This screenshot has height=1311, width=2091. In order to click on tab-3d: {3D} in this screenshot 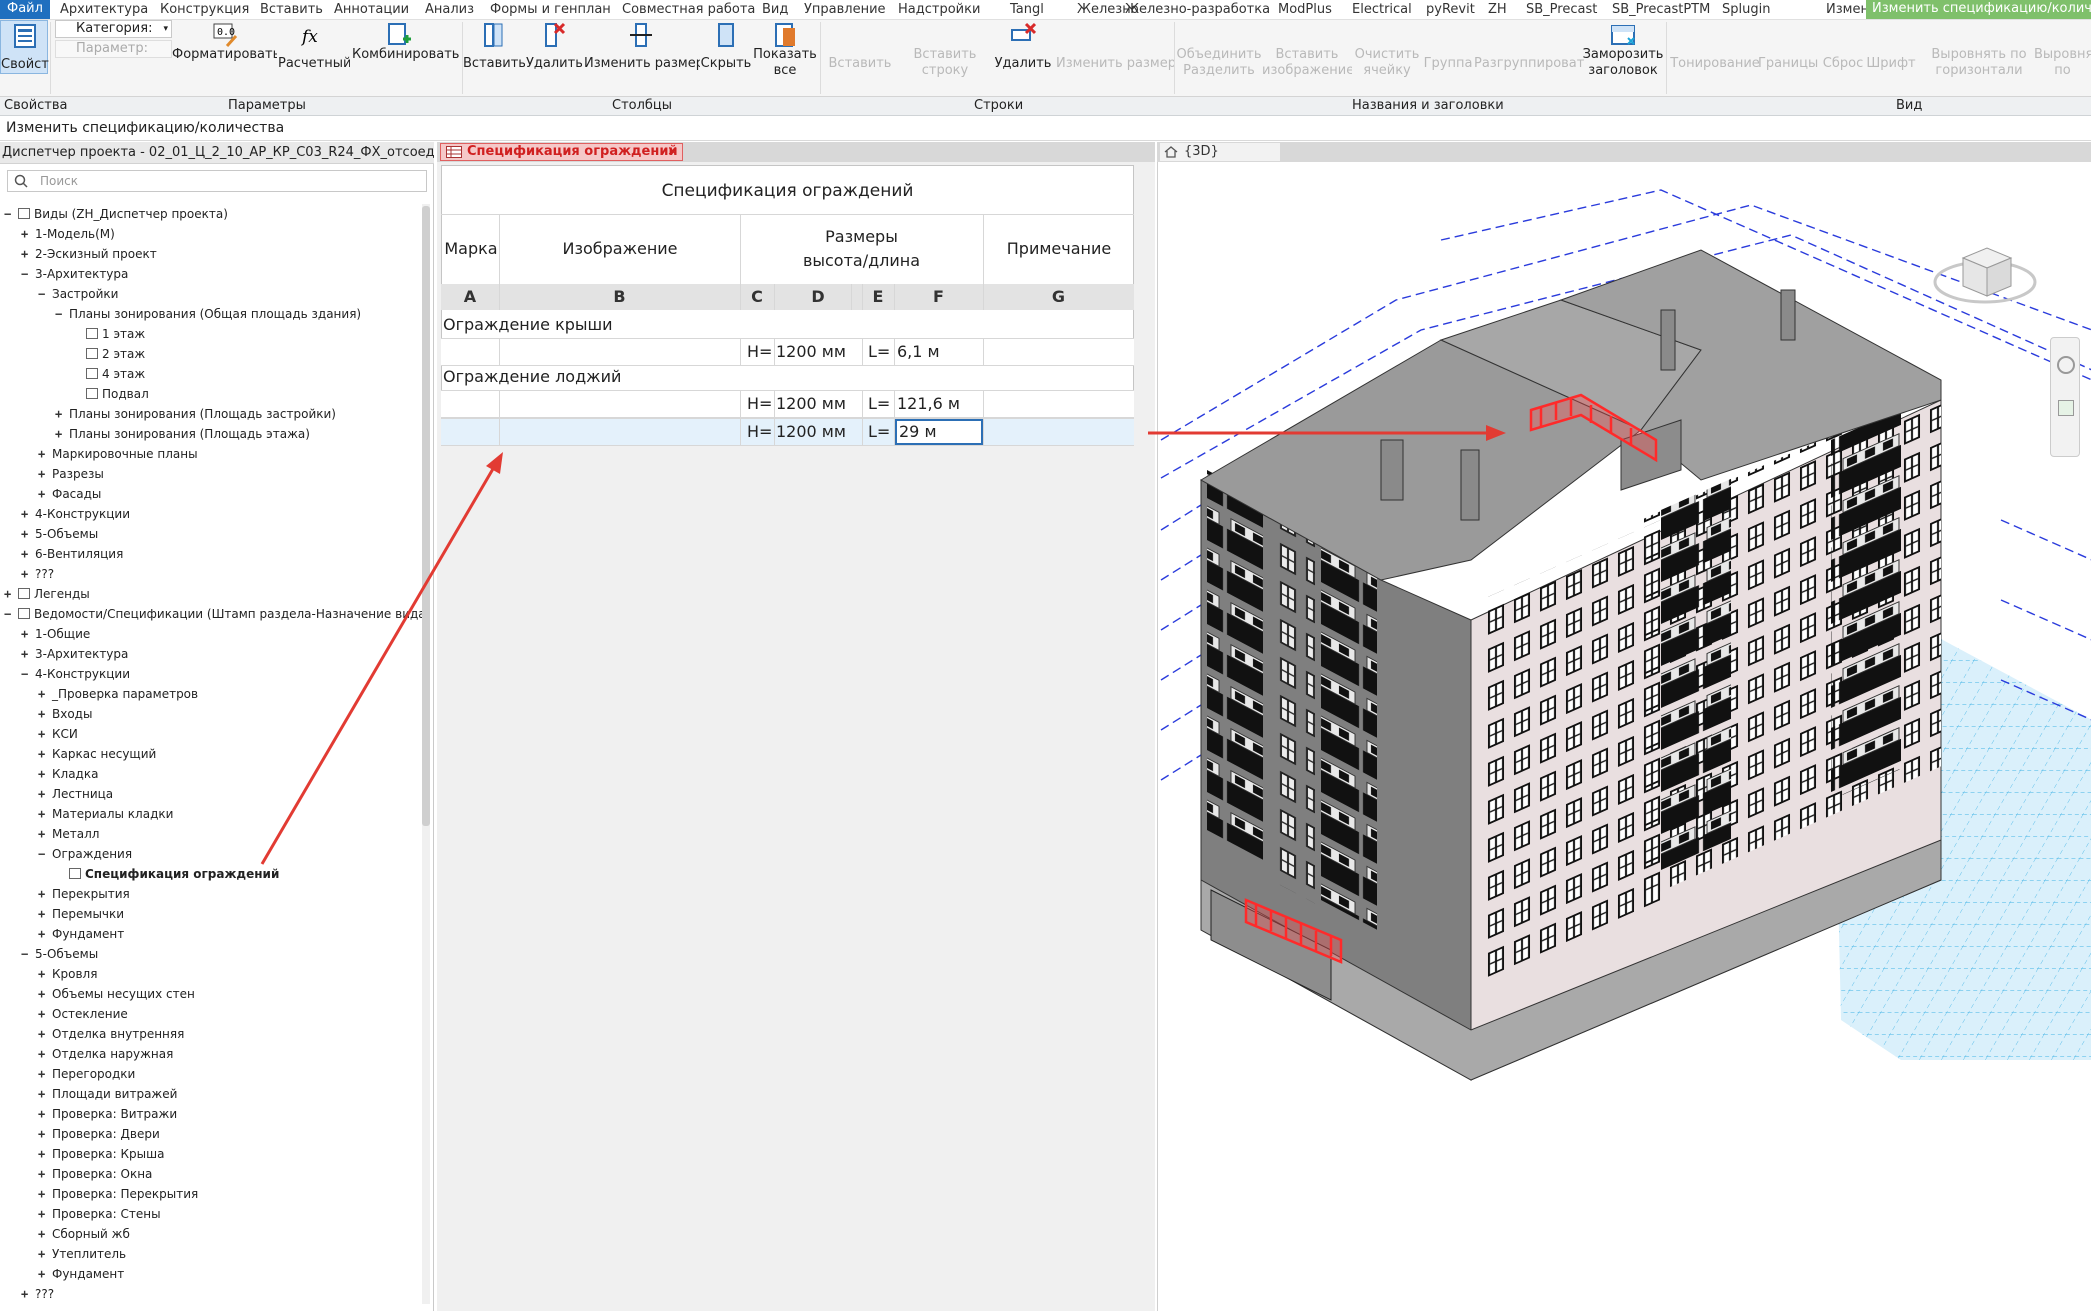, I will do `click(1220, 152)`.